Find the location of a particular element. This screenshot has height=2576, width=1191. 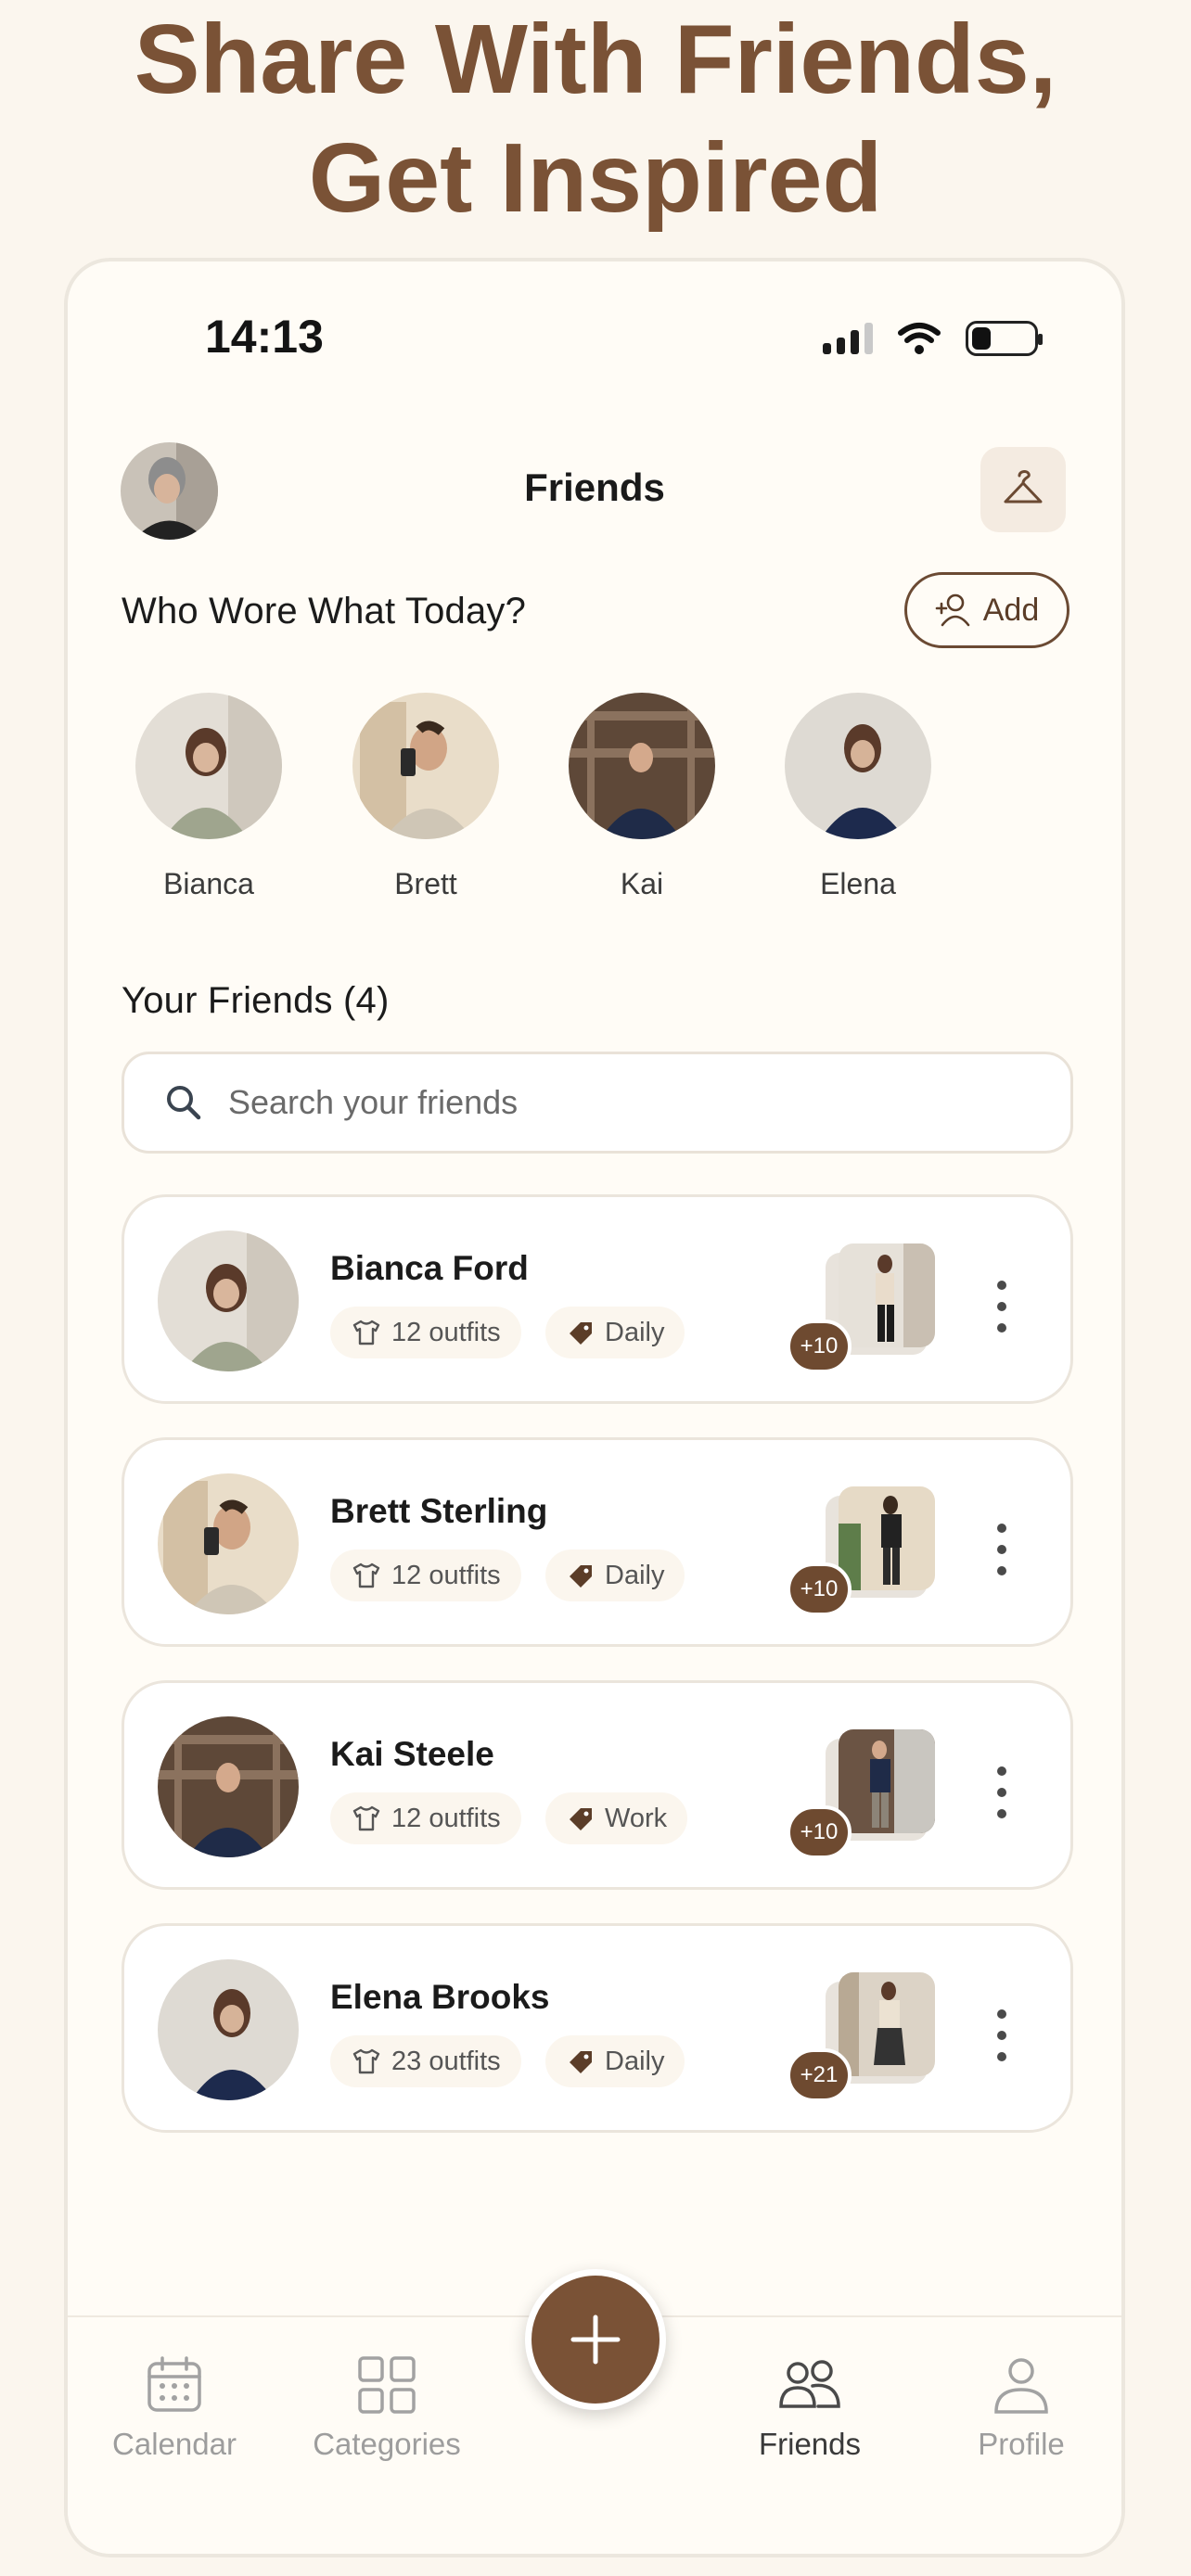

friend-card: Brett Sterling 12 outfits Daily +10 is located at coordinates (597, 1542).